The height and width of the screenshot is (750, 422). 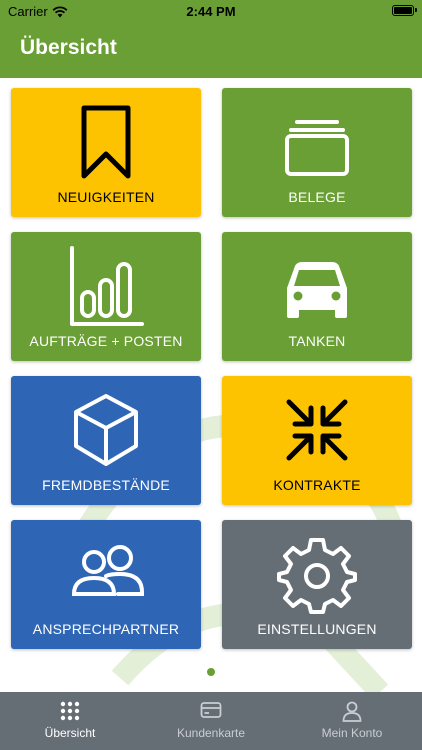 I want to click on bar-chart-icon, so click(x=107, y=286).